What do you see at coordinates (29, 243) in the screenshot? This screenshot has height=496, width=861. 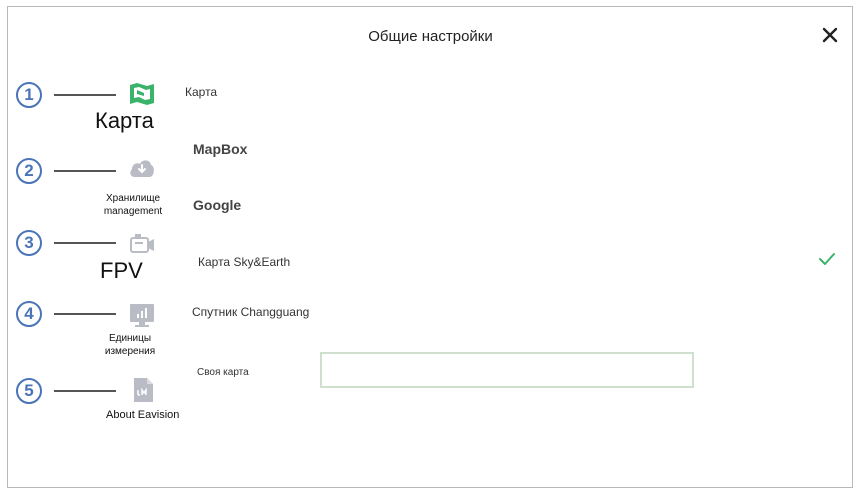 I see `callout-number: 3` at bounding box center [29, 243].